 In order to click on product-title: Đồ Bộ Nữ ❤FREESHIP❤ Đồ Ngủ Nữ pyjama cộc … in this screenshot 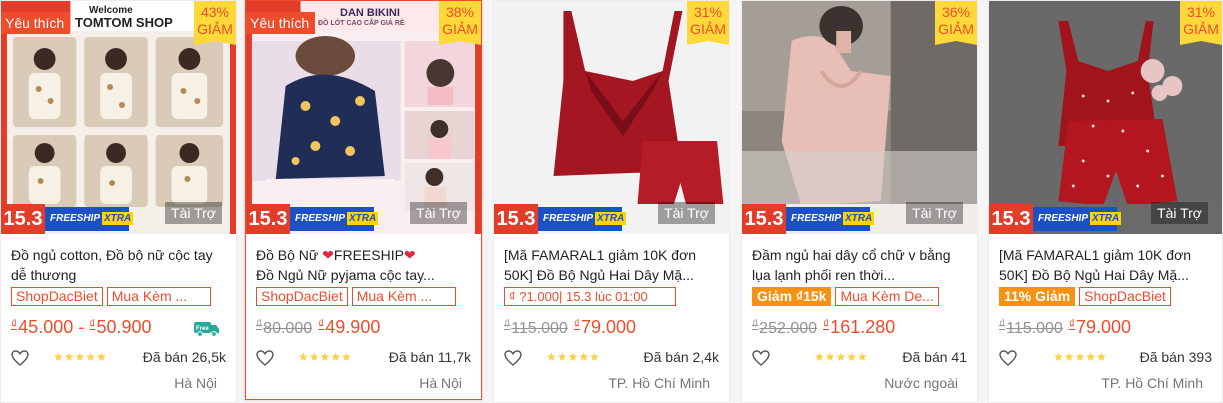, I will do `click(363, 265)`.